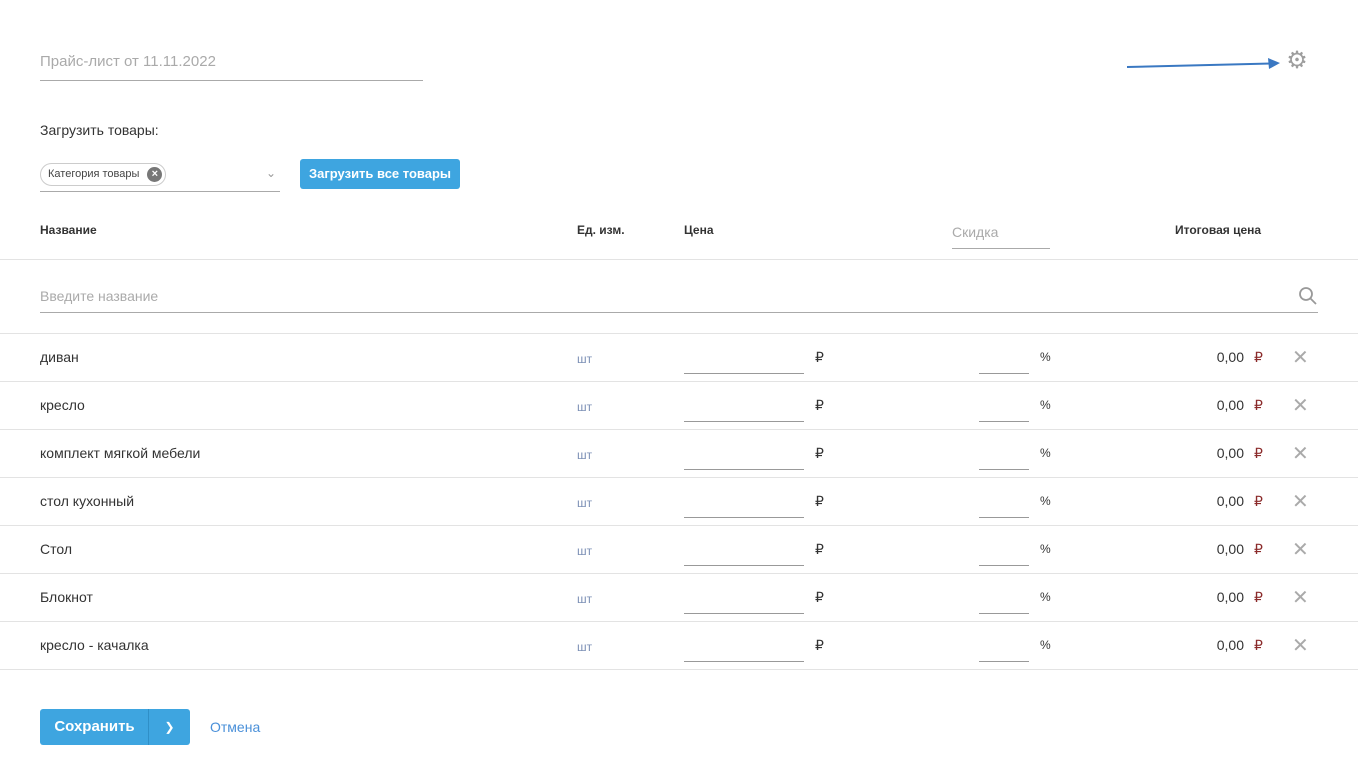  What do you see at coordinates (56, 549) in the screenshot?
I see `product-name: Стол` at bounding box center [56, 549].